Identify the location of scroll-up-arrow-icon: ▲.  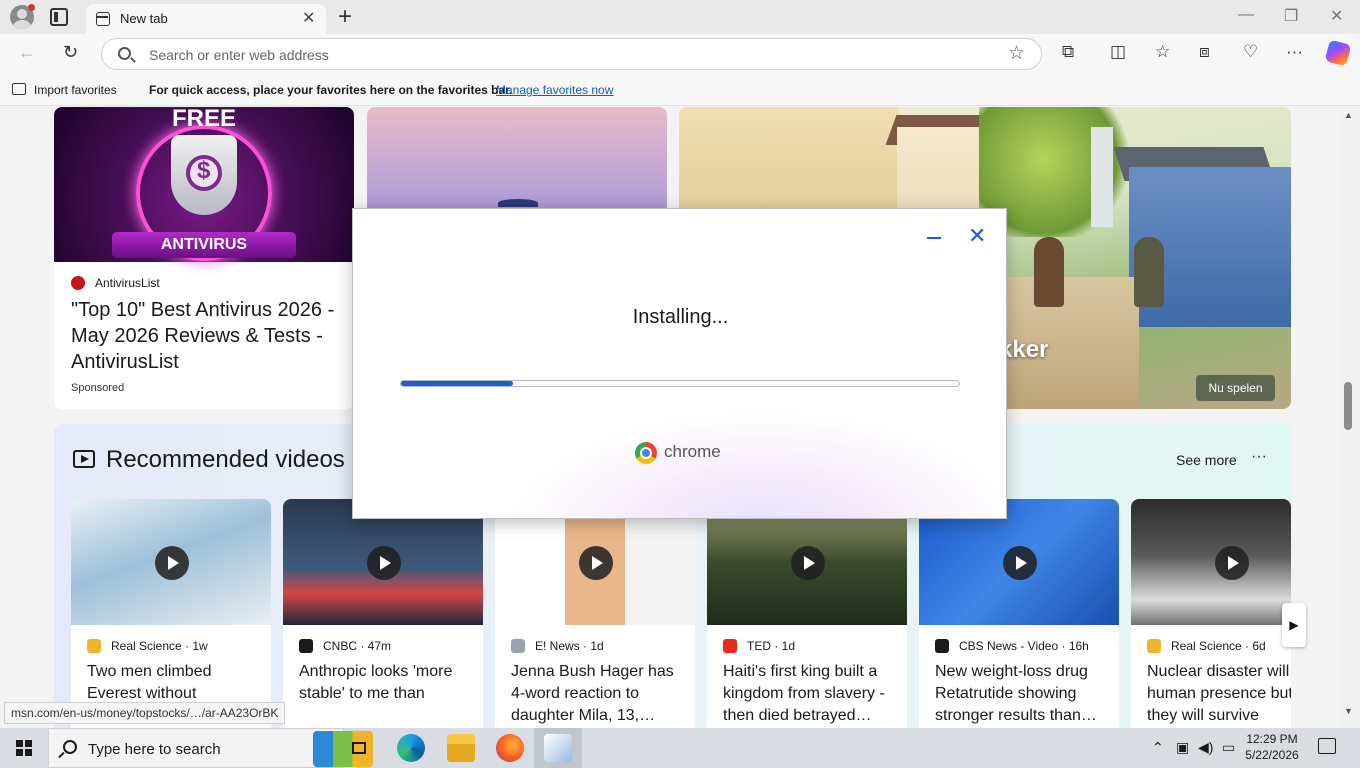
(1348, 115).